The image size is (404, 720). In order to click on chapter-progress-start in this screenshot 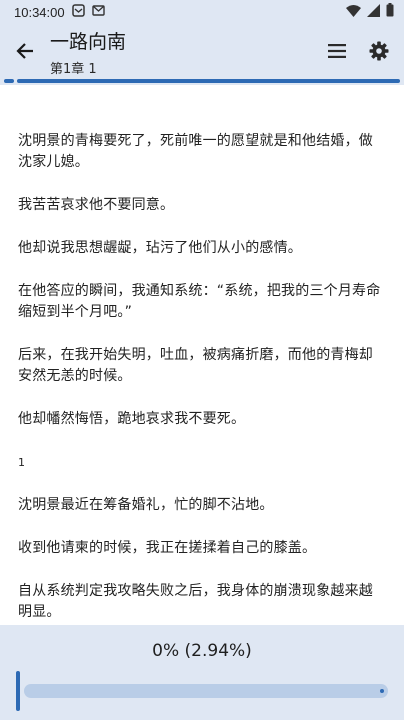, I will do `click(9, 81)`.